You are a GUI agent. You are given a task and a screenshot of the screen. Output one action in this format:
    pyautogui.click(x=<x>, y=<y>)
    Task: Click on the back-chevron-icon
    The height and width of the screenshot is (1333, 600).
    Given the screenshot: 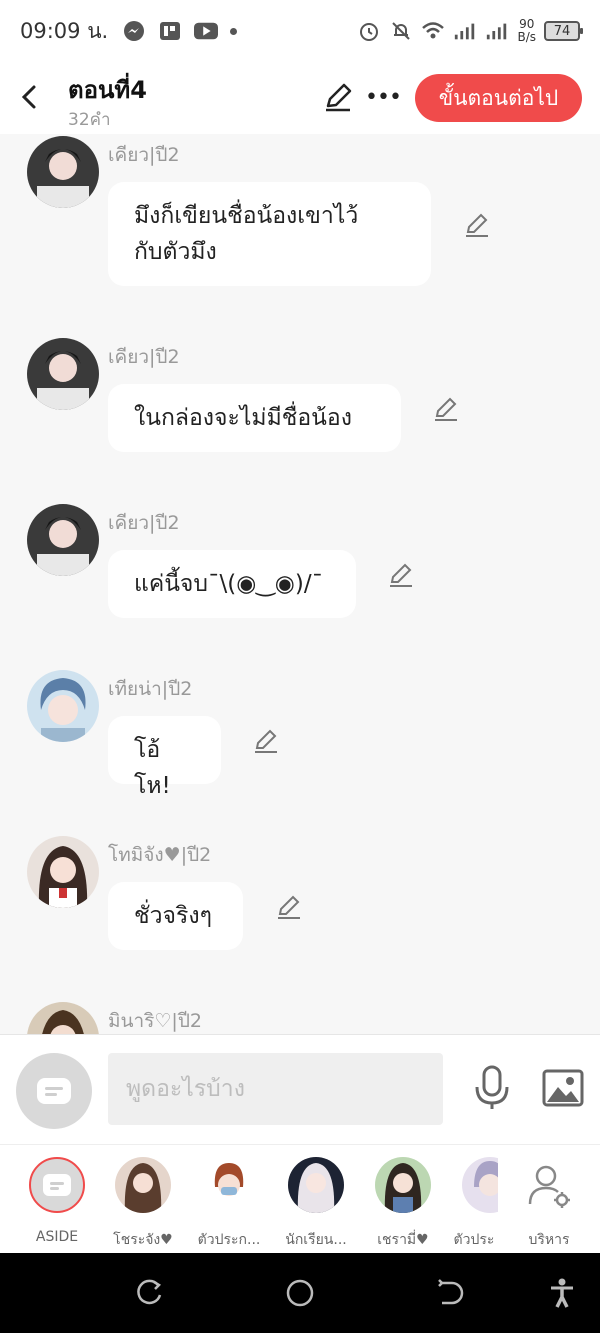 What is the action you would take?
    pyautogui.click(x=28, y=97)
    